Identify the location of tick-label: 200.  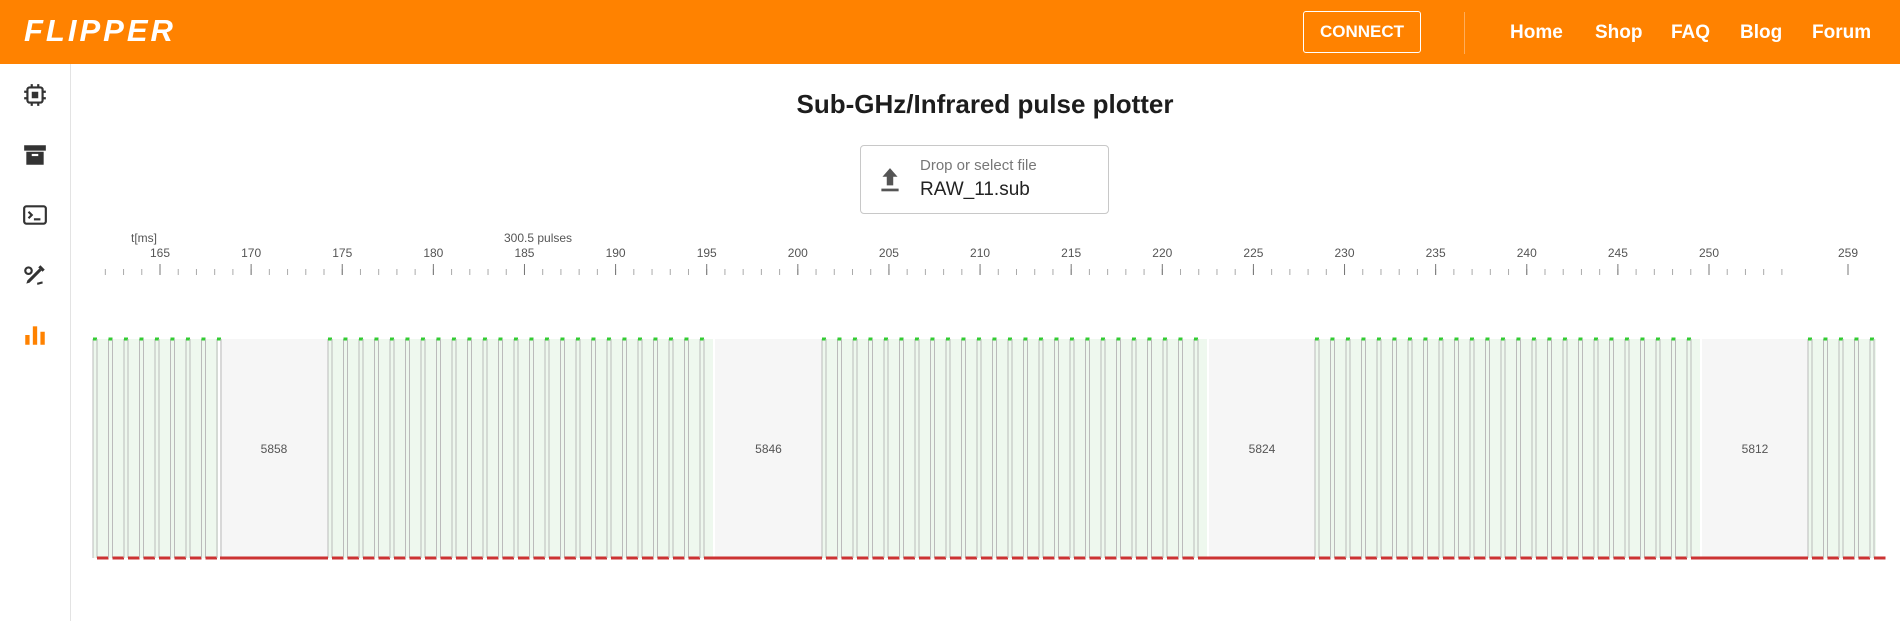
(798, 253).